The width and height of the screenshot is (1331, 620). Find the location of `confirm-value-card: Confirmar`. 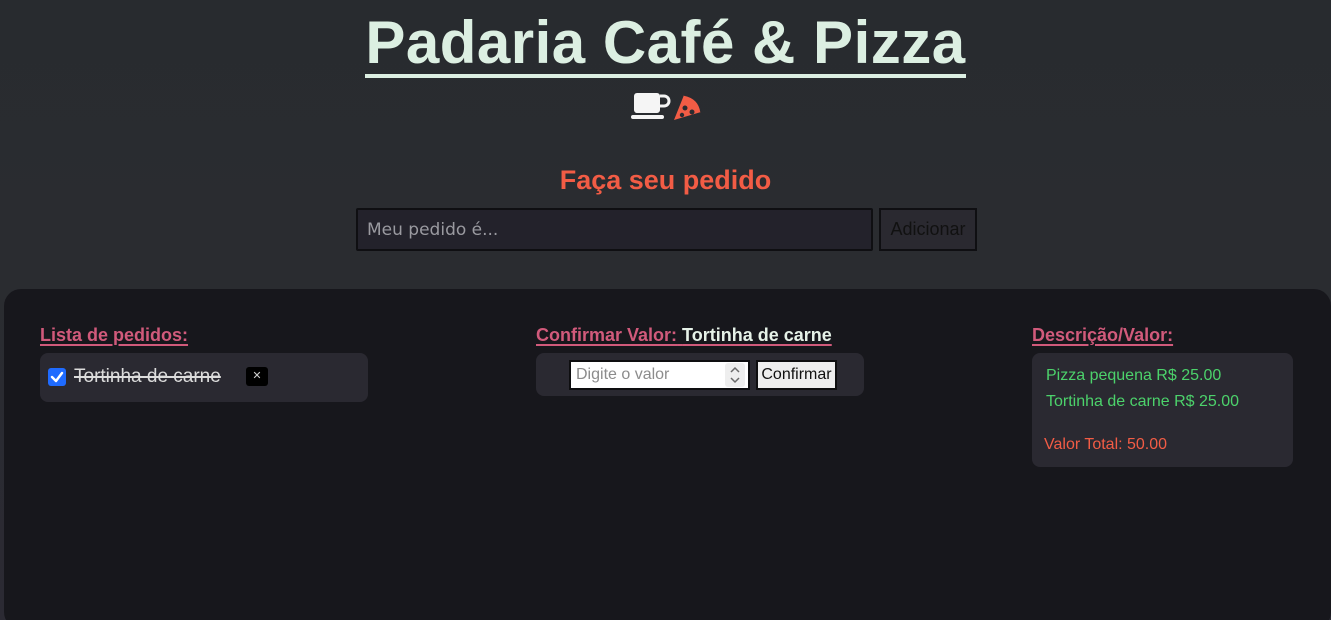

confirm-value-card: Confirmar is located at coordinates (700, 374).